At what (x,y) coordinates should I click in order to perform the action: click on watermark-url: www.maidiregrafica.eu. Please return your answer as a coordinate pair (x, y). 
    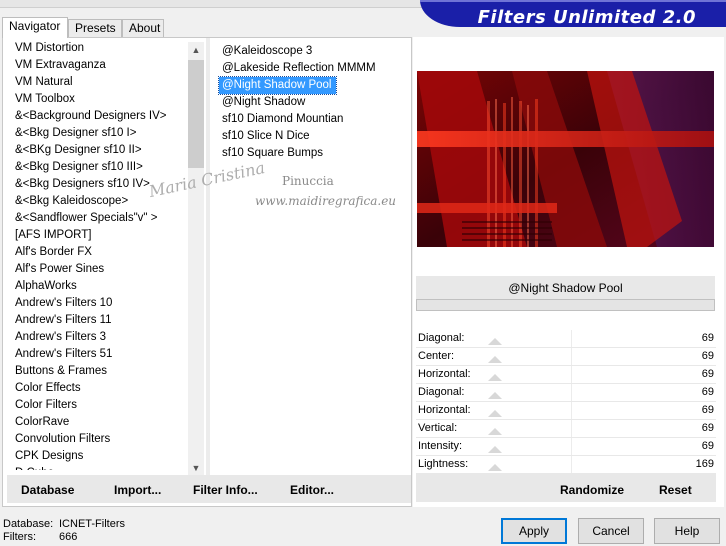
    Looking at the image, I should click on (326, 201).